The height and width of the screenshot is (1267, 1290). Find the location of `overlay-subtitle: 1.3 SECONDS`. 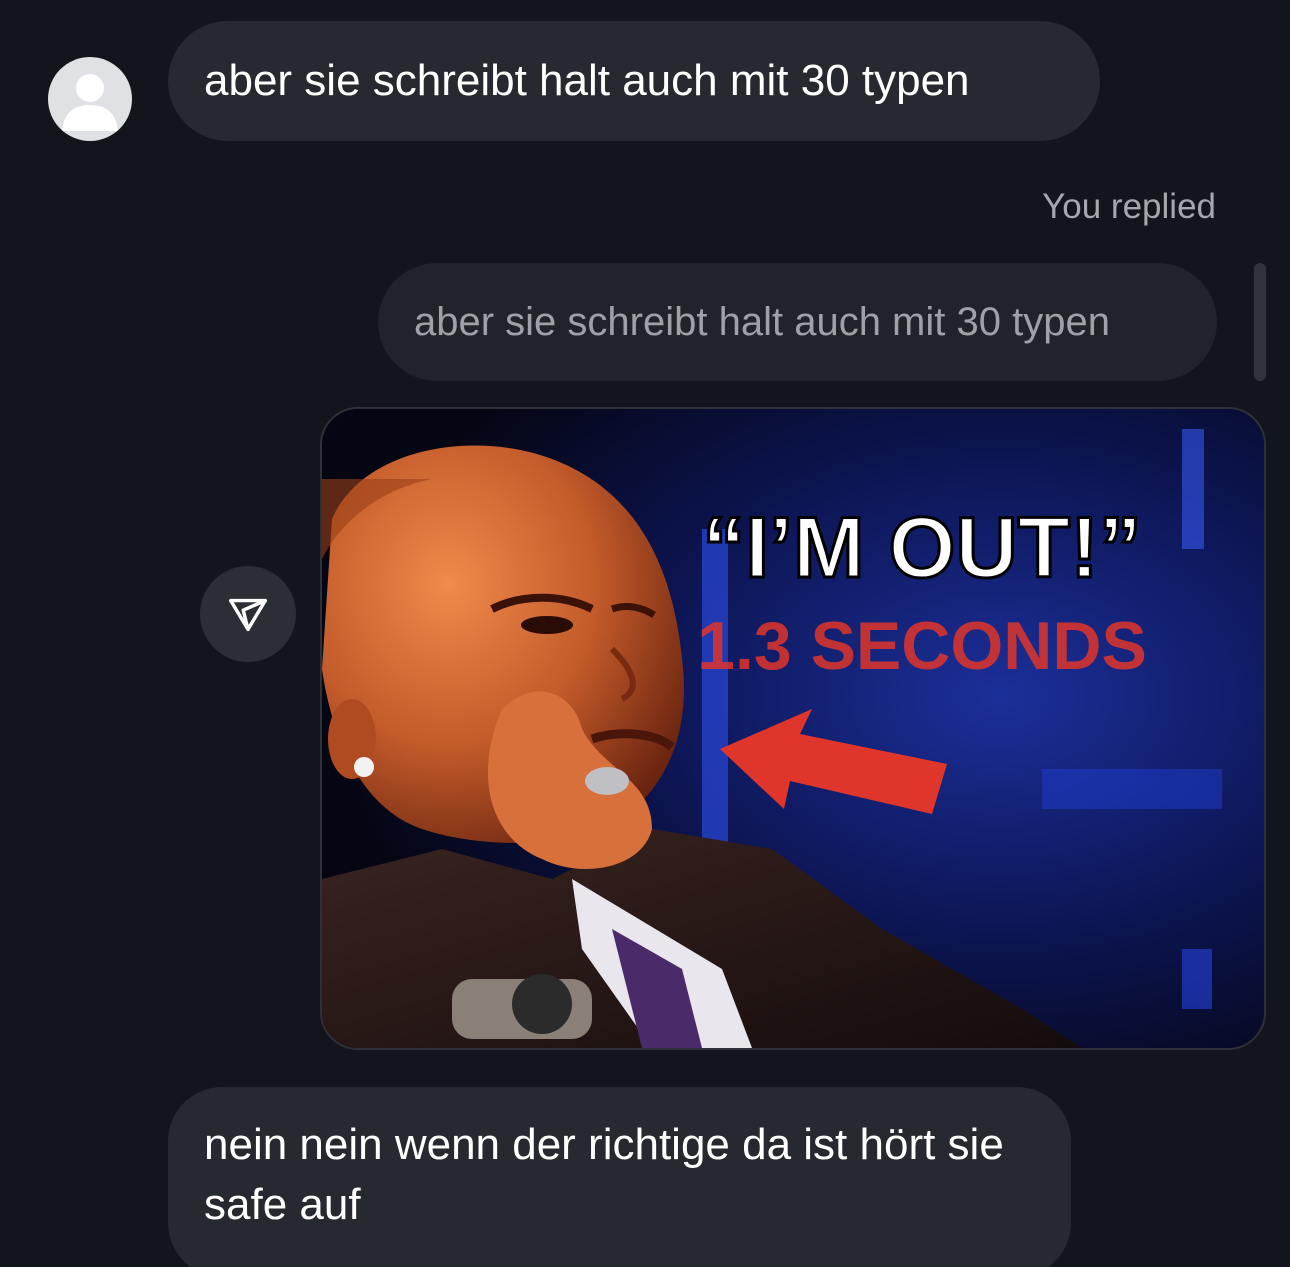

overlay-subtitle: 1.3 SECONDS is located at coordinates (922, 646).